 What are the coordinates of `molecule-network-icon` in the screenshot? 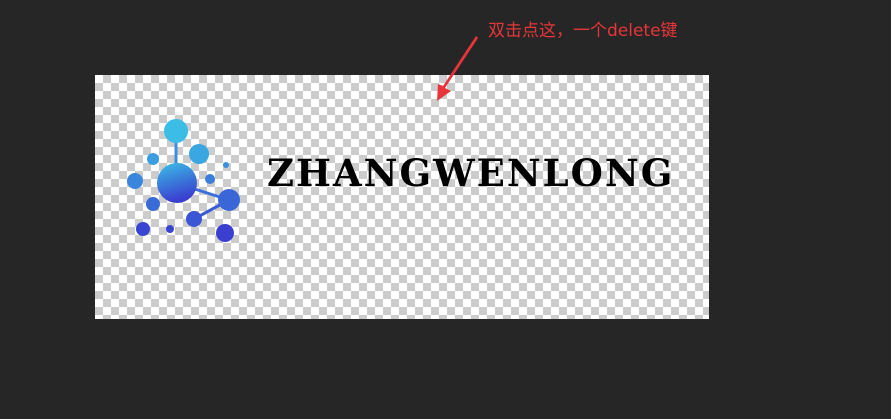 It's located at (183, 180).